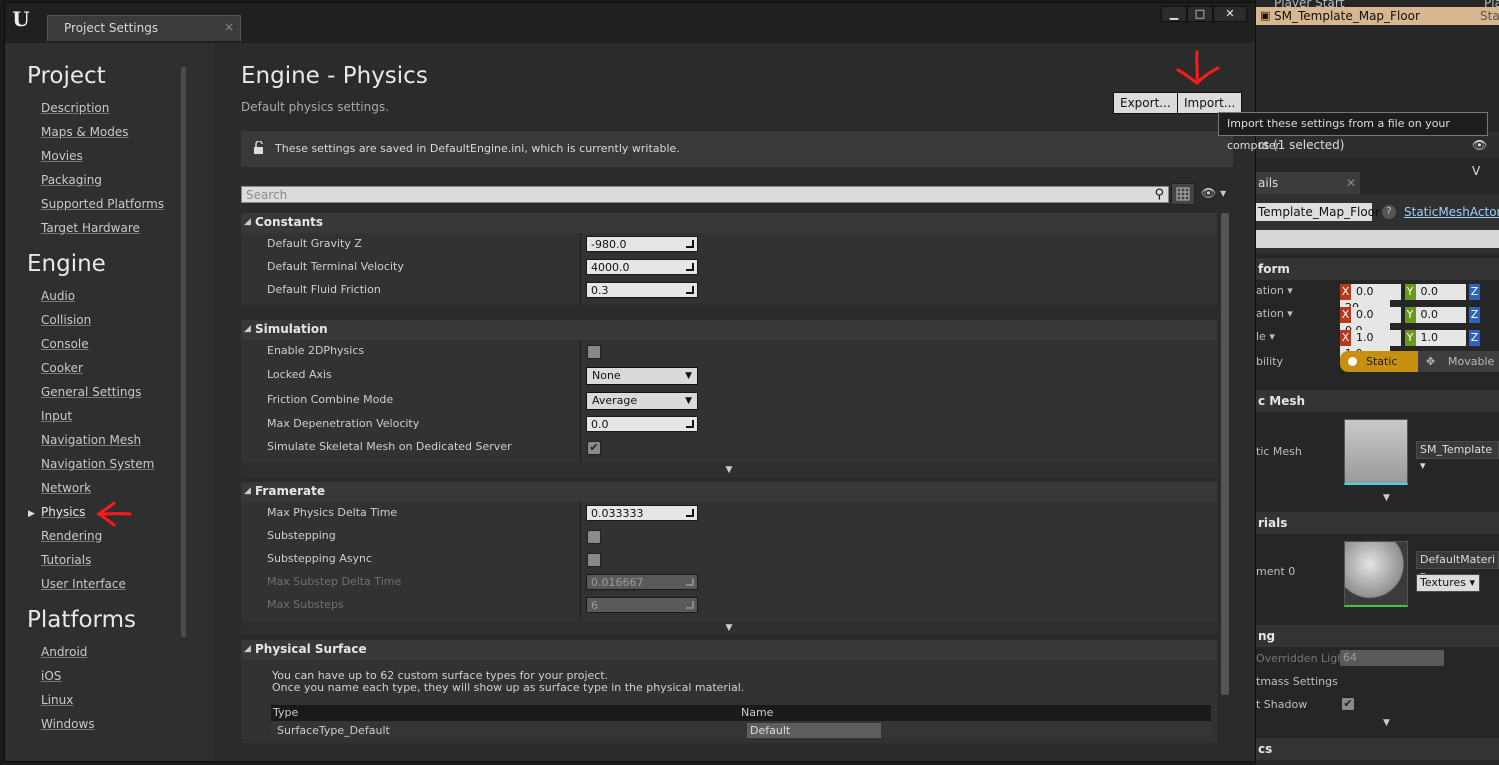 Image resolution: width=1499 pixels, height=765 pixels. I want to click on sidebar-item-input: Input, so click(56, 416).